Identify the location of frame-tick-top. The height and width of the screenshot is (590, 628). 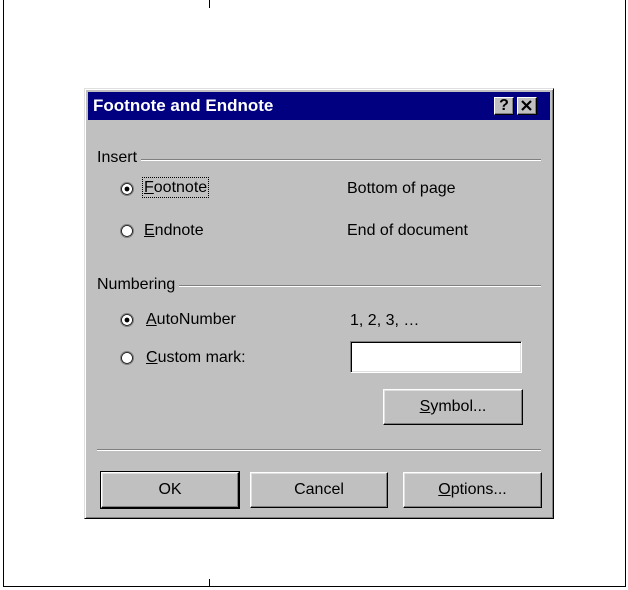
(209, 4).